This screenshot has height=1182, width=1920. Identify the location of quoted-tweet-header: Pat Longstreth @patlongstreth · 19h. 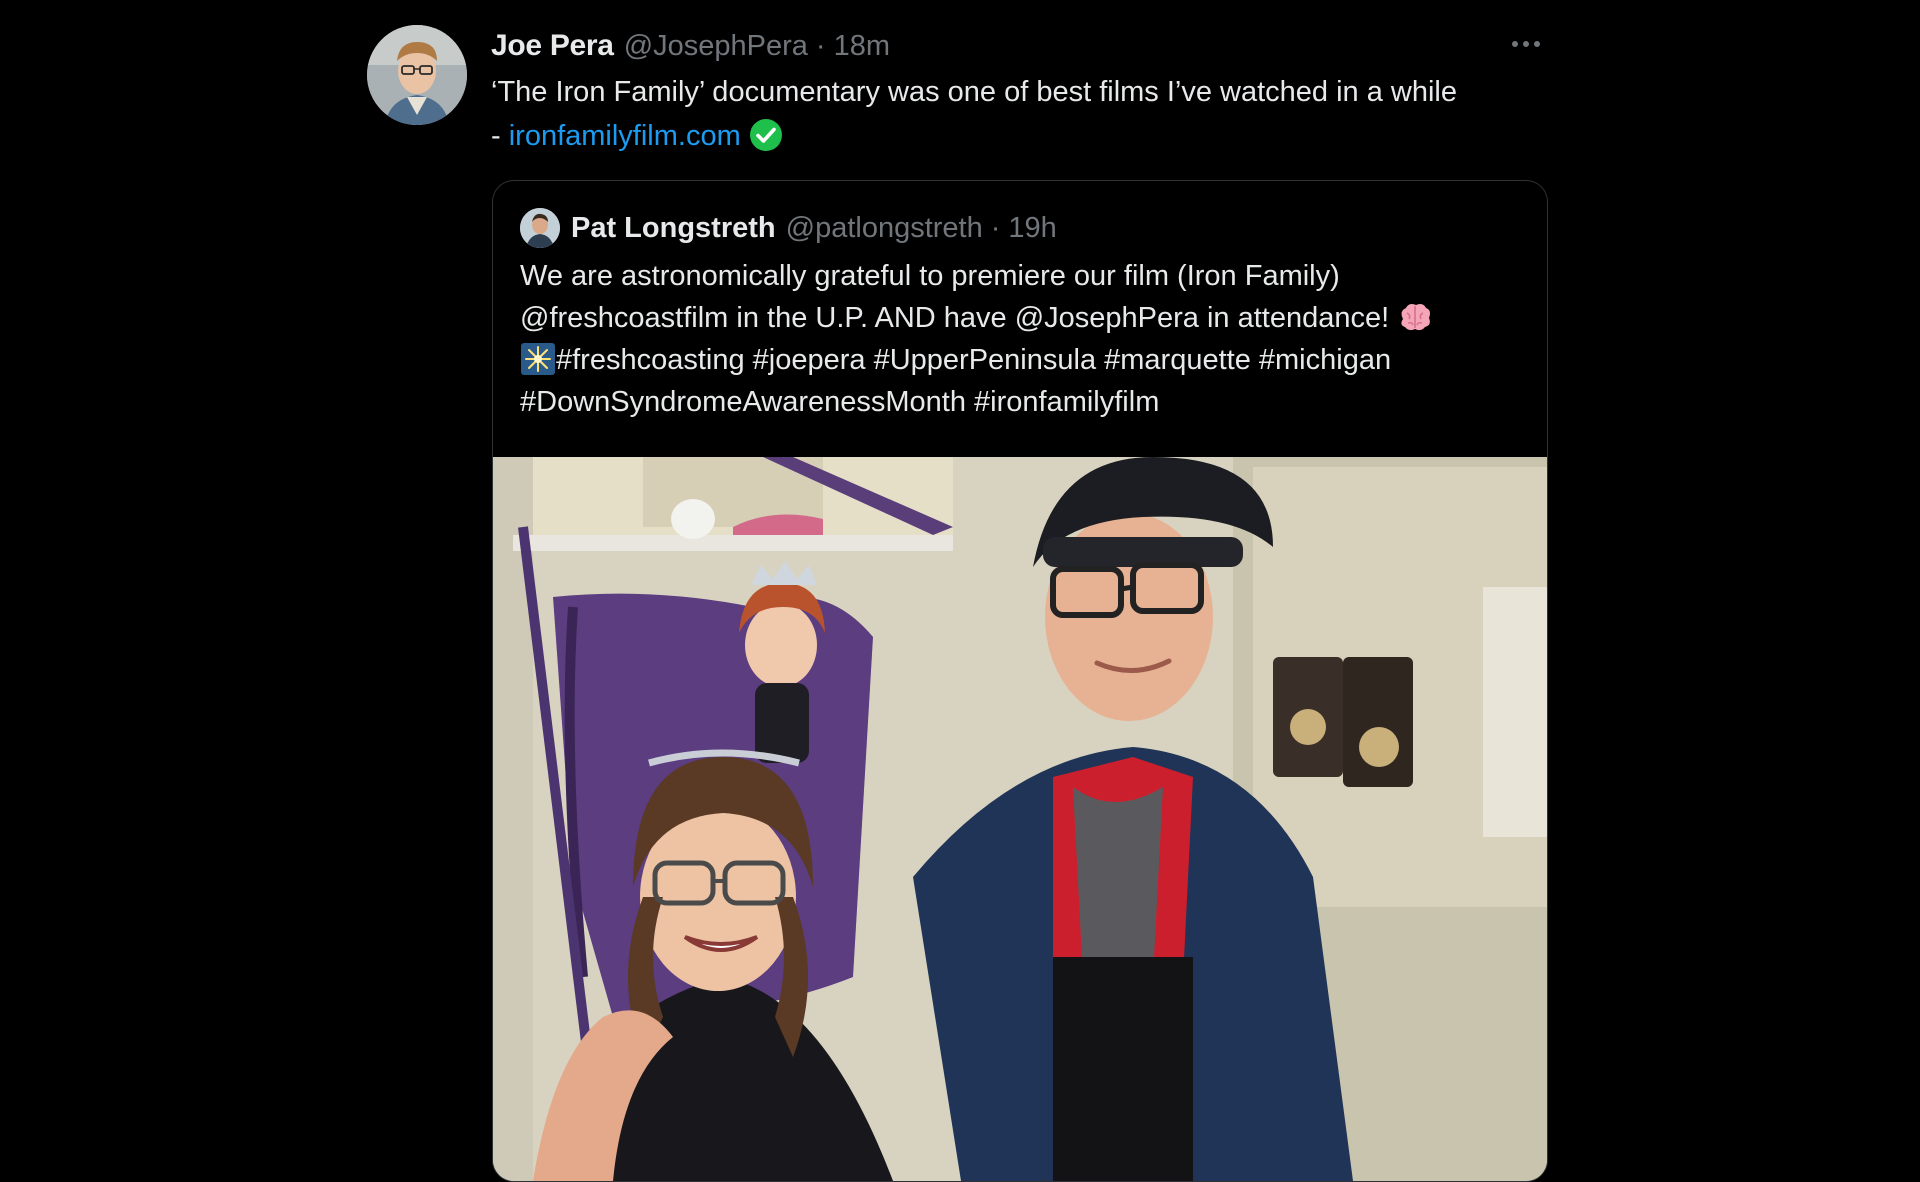
(788, 228).